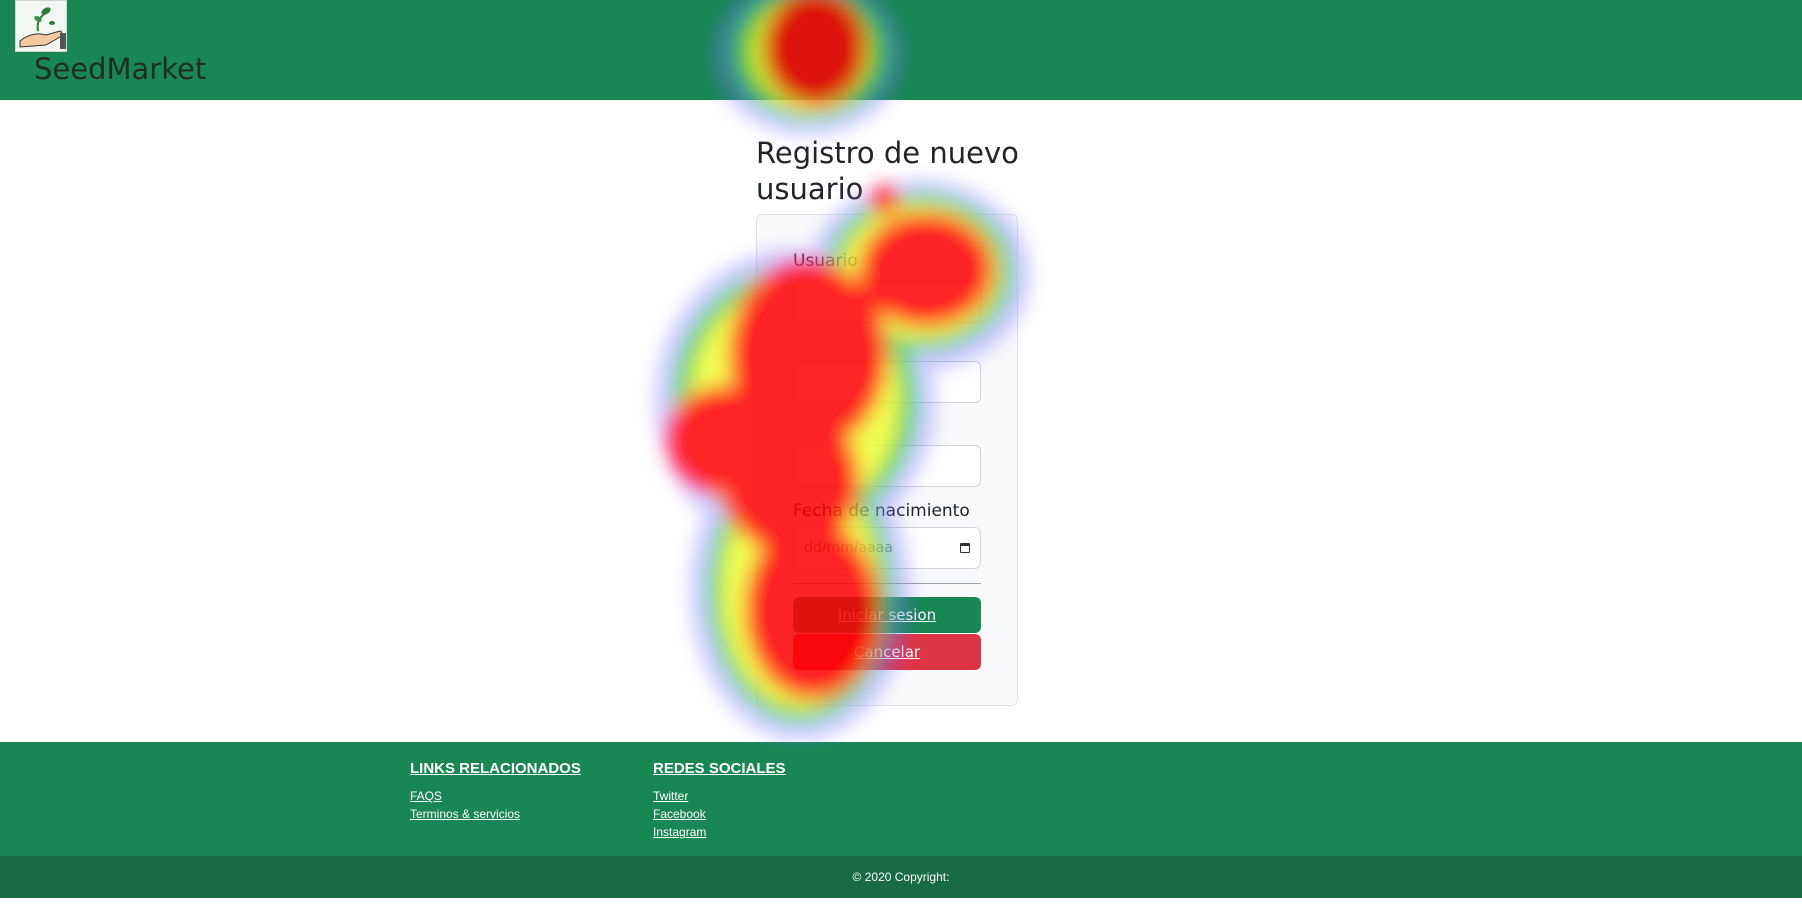 This screenshot has width=1802, height=908. I want to click on login-button: Iniciar sesion, so click(887, 615).